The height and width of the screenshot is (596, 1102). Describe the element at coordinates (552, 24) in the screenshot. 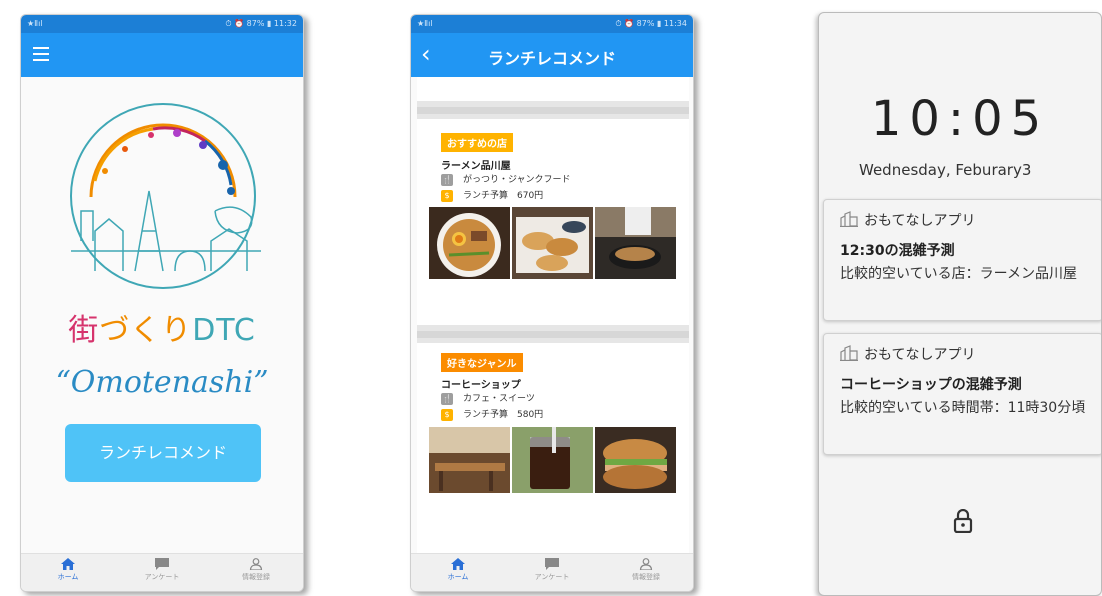

I see `status-bar: ★Ⅱıl ⏱ ⏰ 87% ▮ 11:34` at that location.